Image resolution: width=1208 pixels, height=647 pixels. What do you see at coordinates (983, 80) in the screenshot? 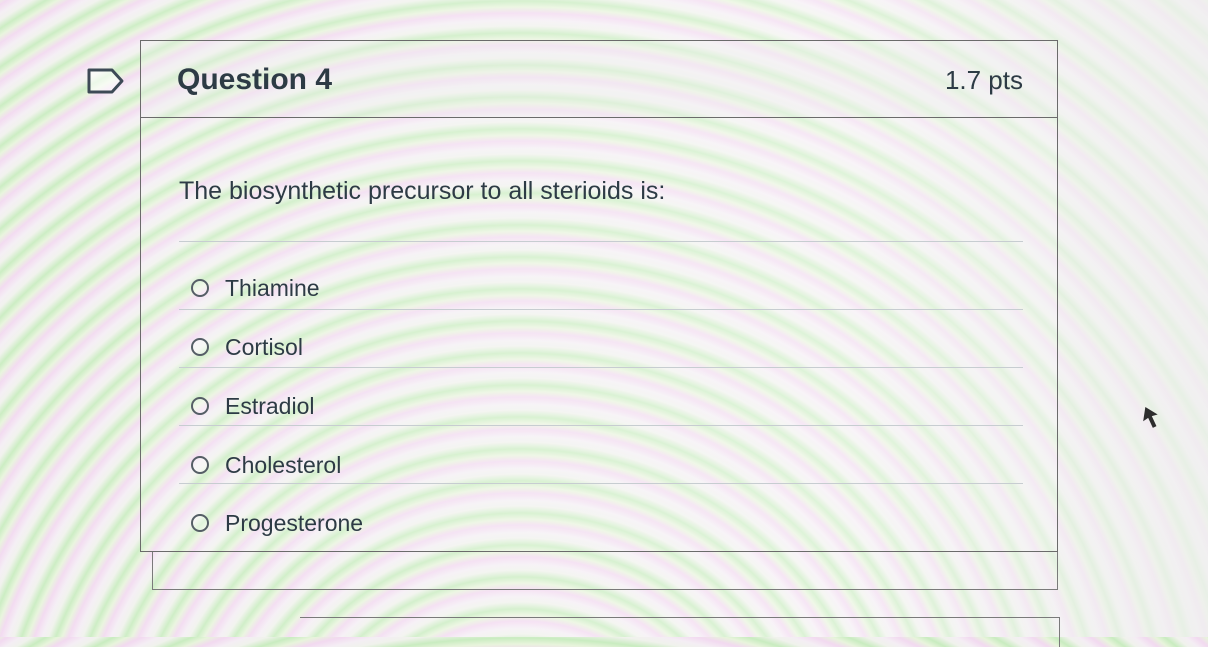
I see `question-points: 1.7 pts` at bounding box center [983, 80].